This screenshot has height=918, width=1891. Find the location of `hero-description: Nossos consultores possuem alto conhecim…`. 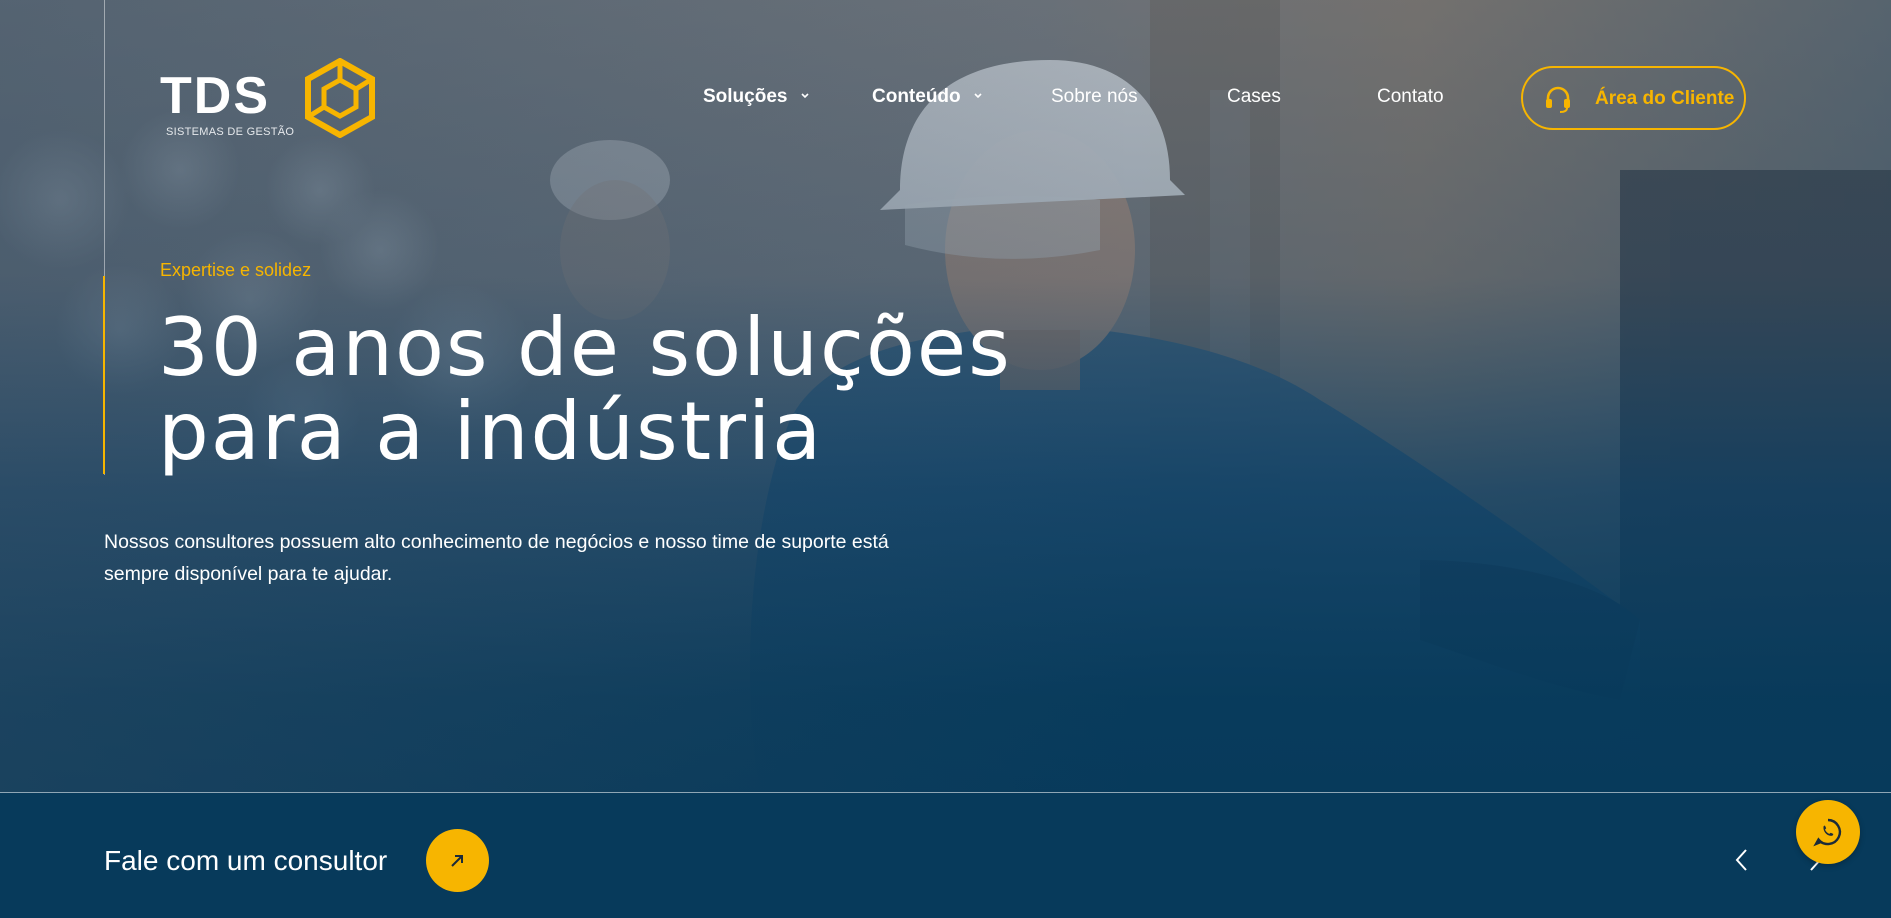

hero-description: Nossos consultores possuem alto conhecim… is located at coordinates (534, 558).